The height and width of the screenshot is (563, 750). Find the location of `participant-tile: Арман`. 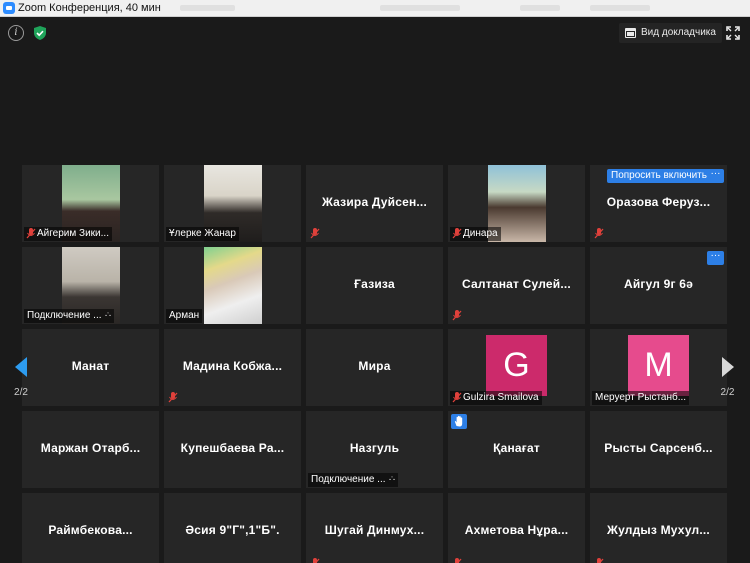

participant-tile: Арман is located at coordinates (232, 285).